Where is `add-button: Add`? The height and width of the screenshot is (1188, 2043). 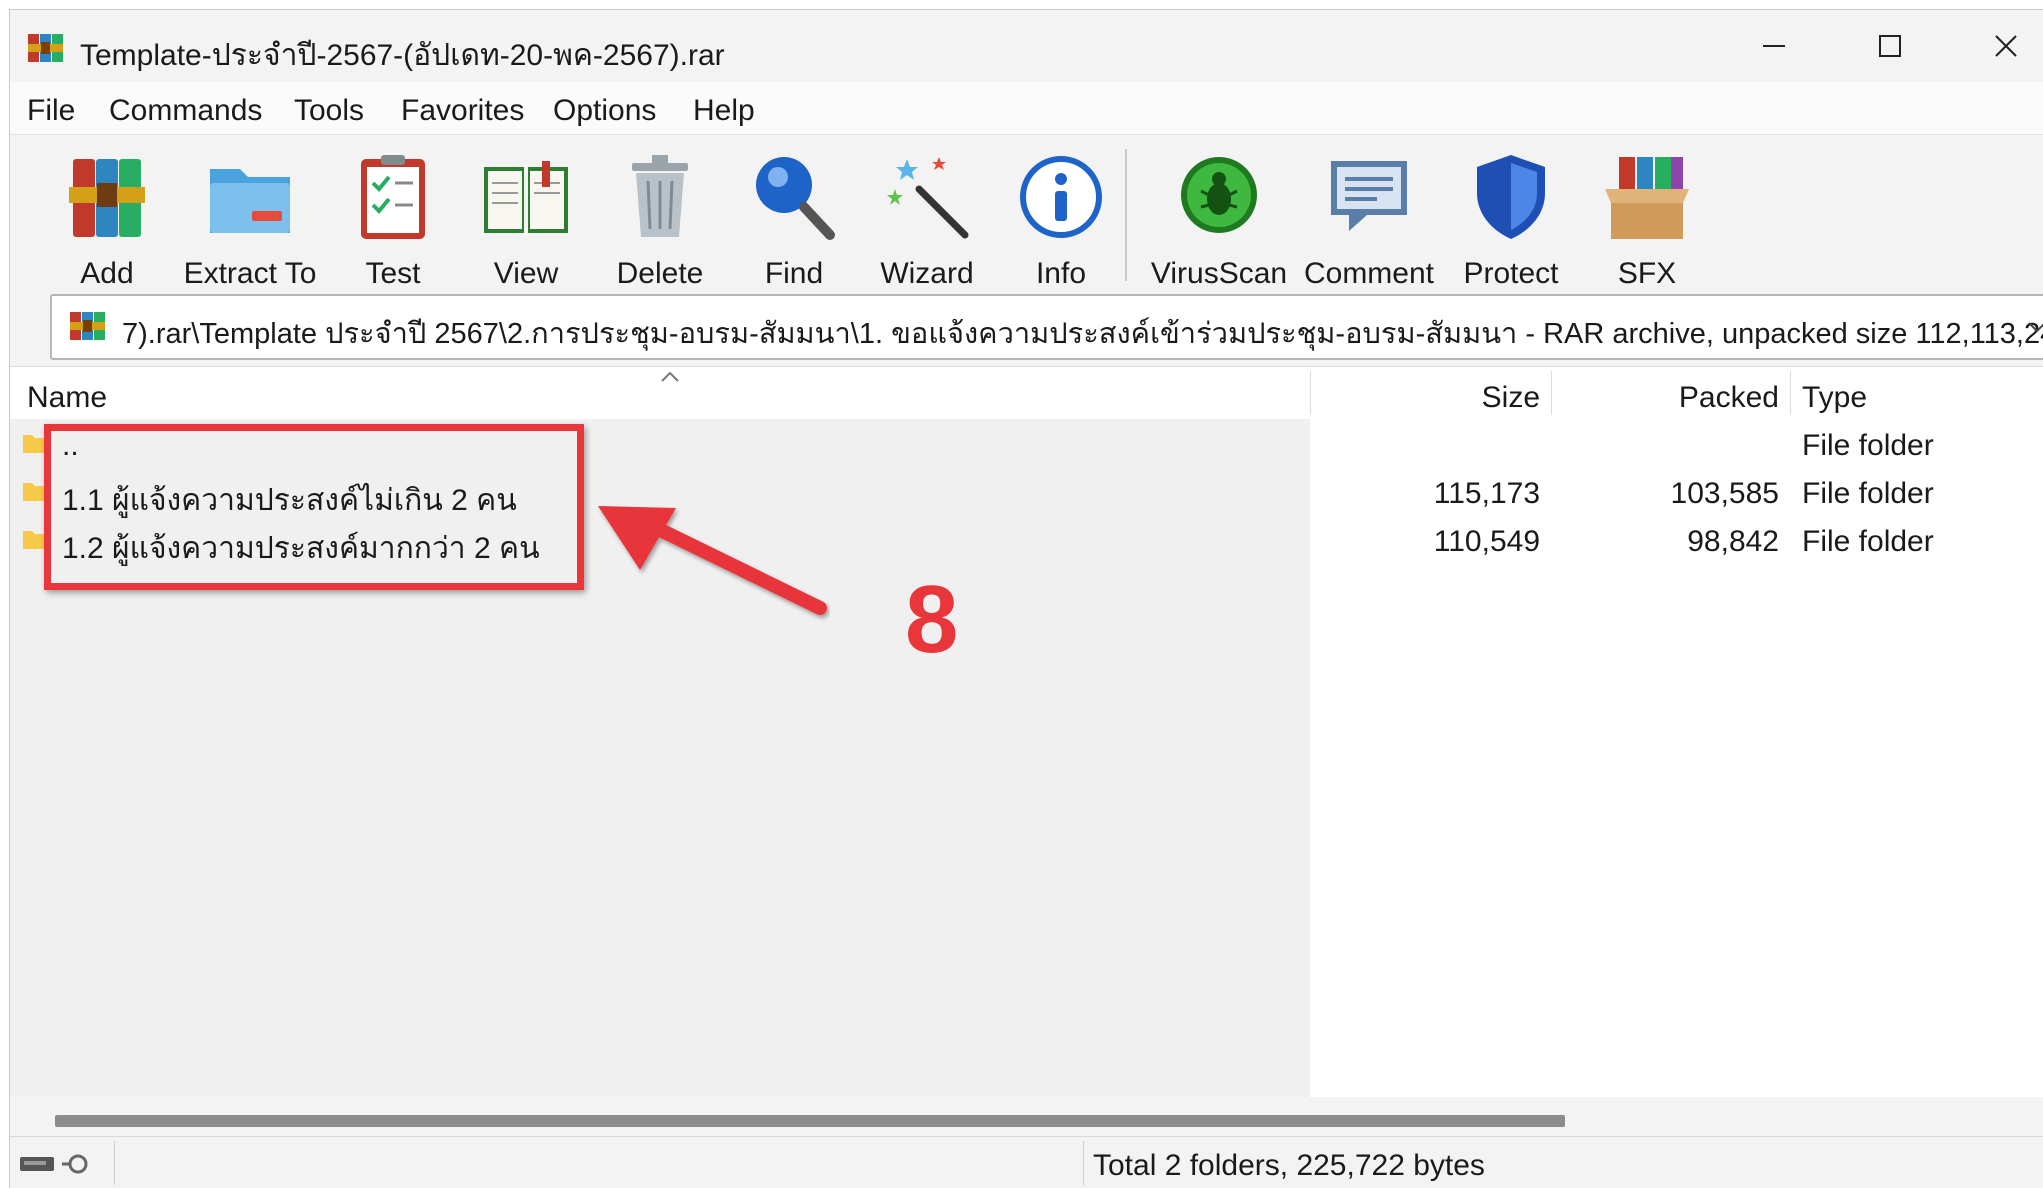 add-button: Add is located at coordinates (107, 220).